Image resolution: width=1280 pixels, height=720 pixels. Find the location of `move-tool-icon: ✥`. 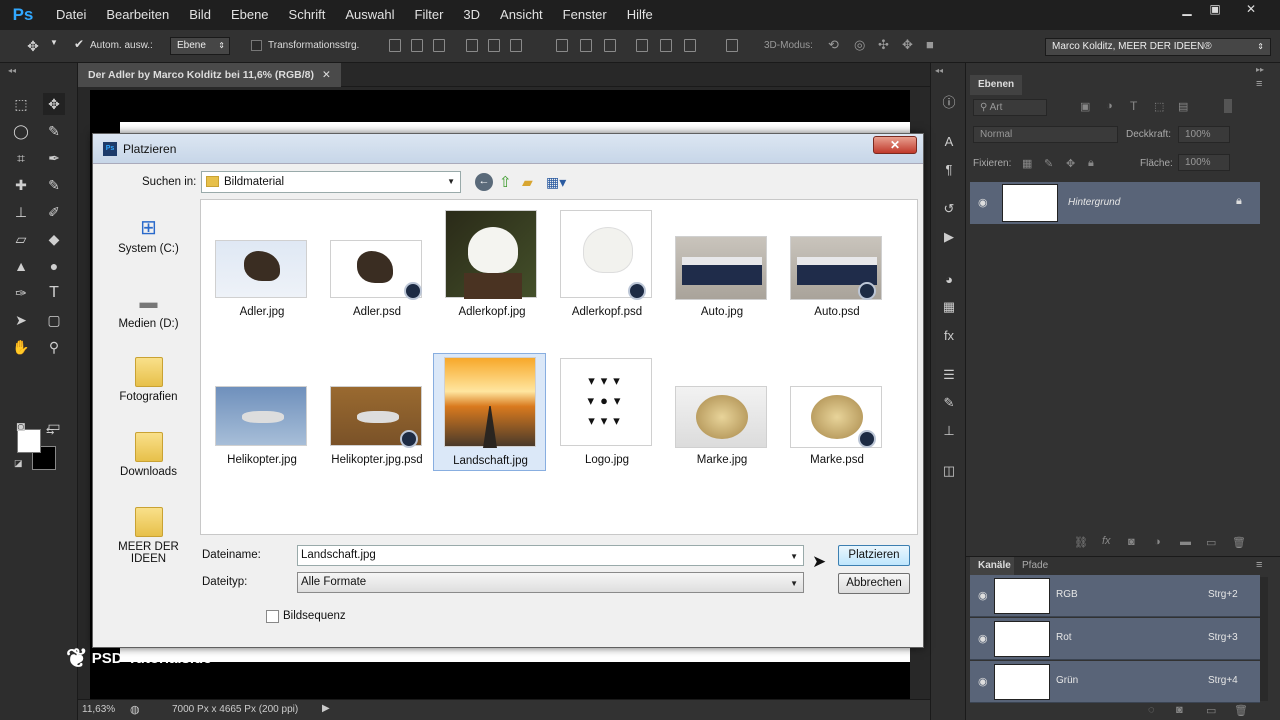

move-tool-icon: ✥ is located at coordinates (54, 104).